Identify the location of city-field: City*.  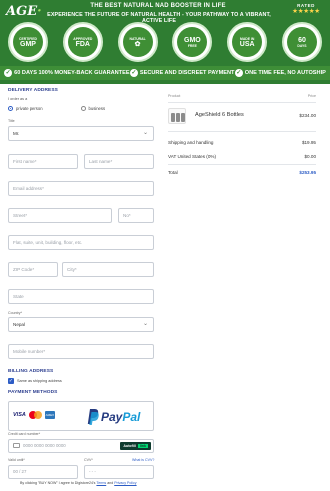
(108, 269).